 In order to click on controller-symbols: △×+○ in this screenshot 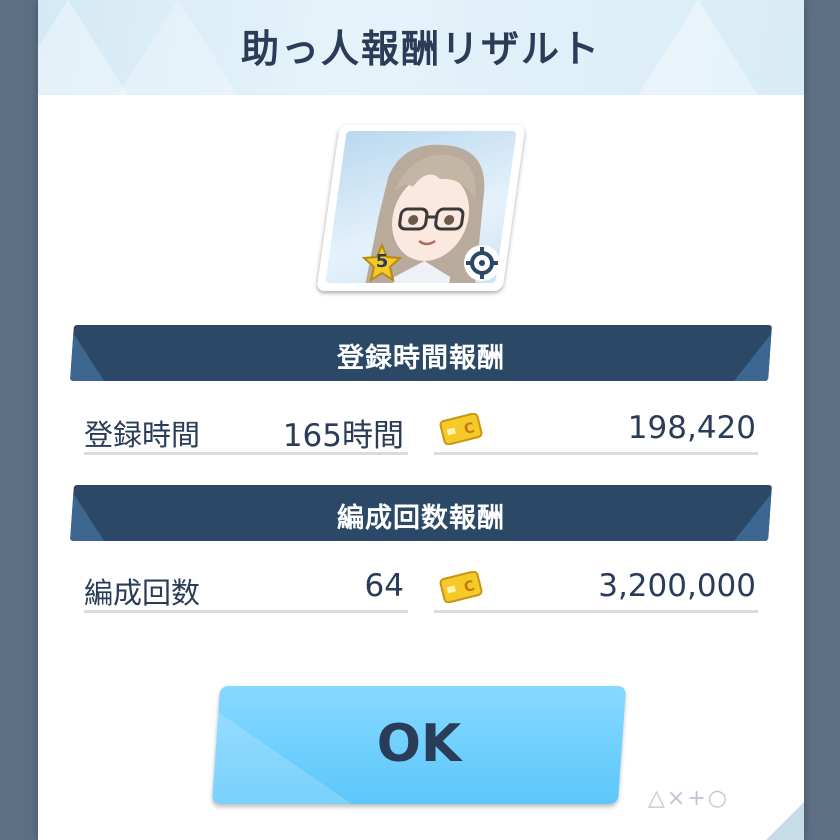, I will do `click(688, 798)`.